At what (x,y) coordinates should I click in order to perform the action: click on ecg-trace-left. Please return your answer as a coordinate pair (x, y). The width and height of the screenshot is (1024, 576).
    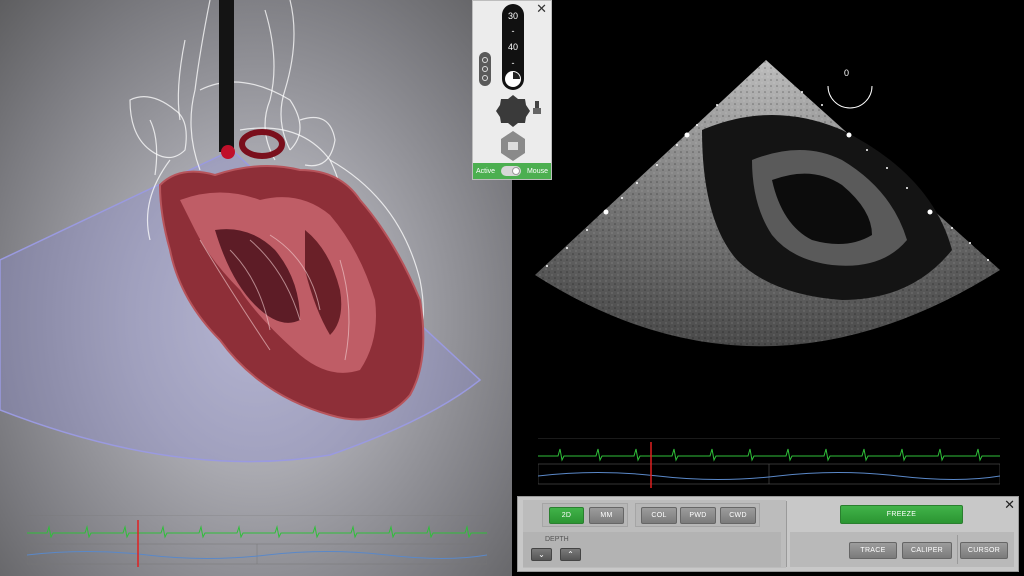
    Looking at the image, I should click on (257, 532).